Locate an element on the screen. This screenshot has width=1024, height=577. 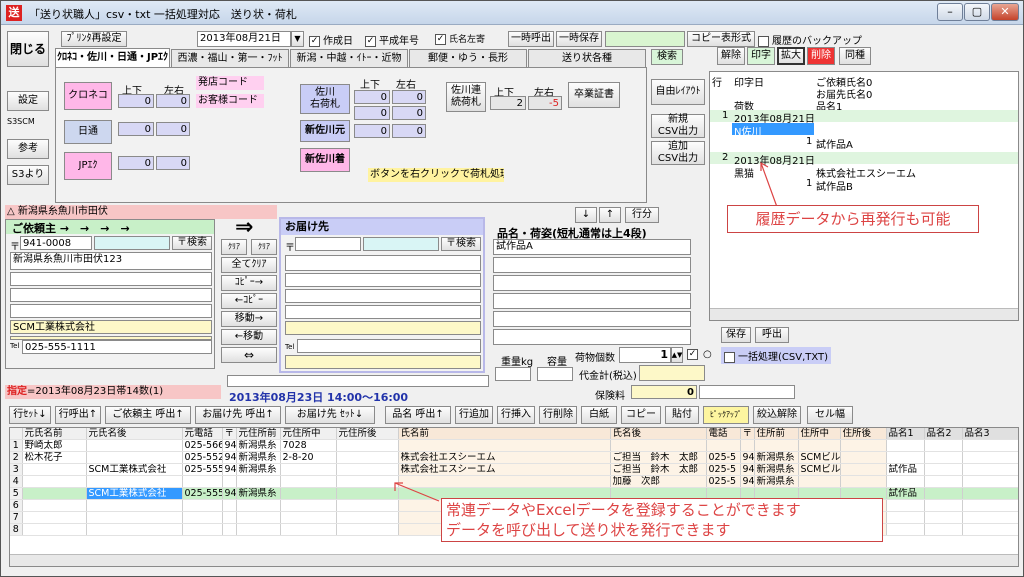
date-field: 2013年08月21日 is located at coordinates (244, 39).